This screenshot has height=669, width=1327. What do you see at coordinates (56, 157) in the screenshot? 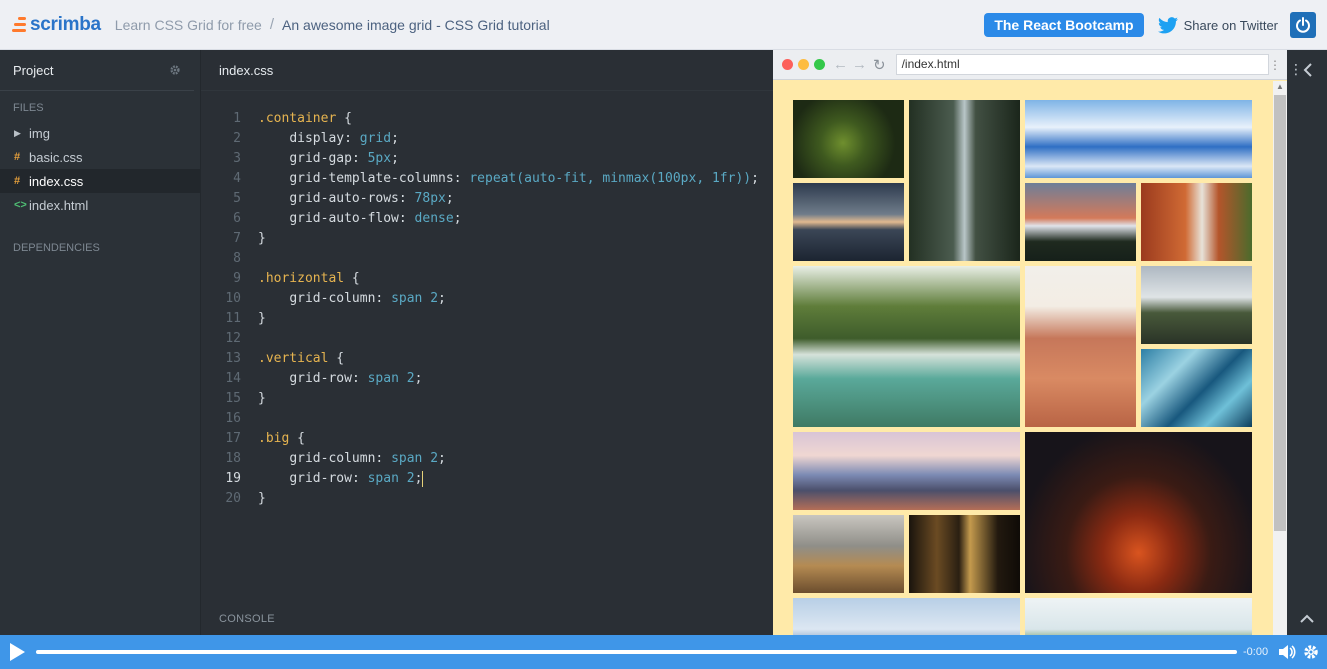
I see `file-label: basic.css` at bounding box center [56, 157].